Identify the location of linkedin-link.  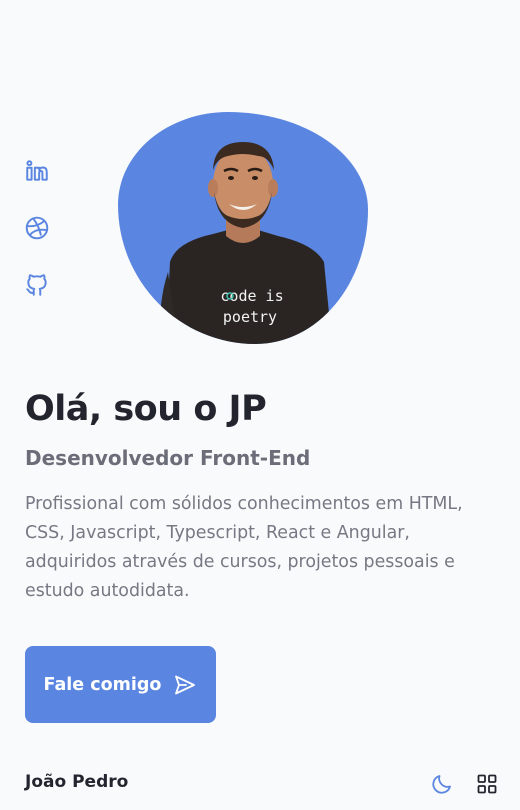
(38, 173).